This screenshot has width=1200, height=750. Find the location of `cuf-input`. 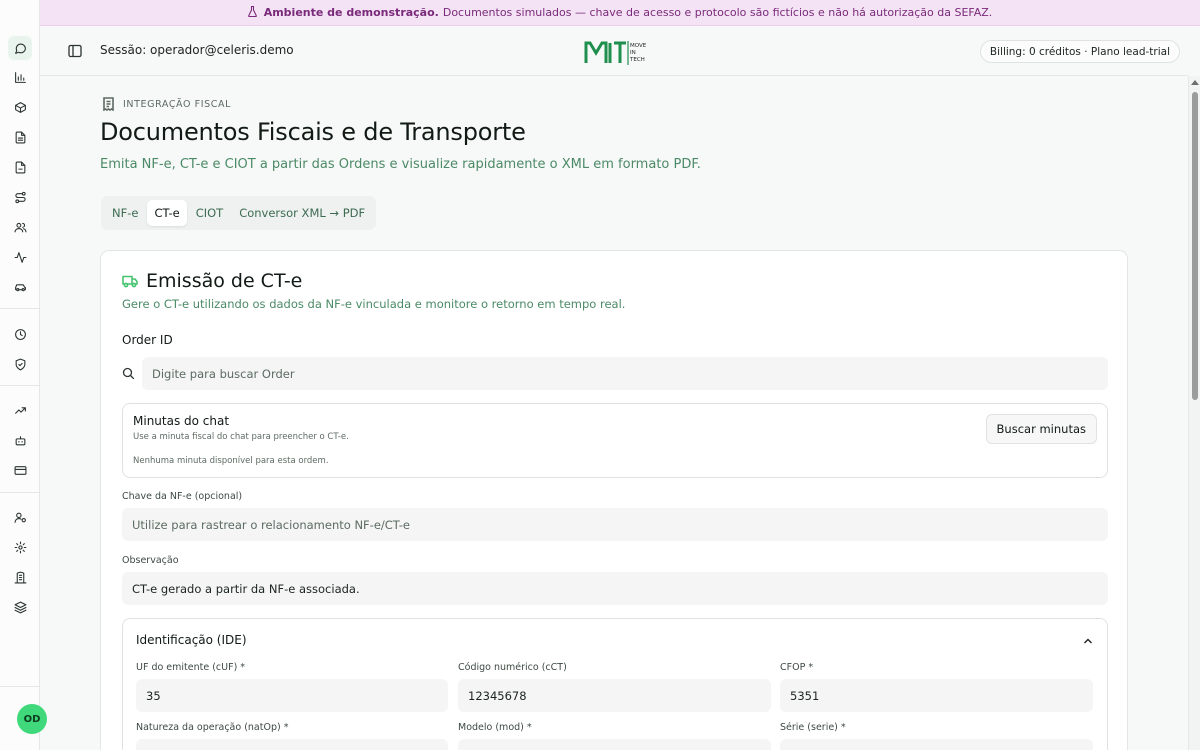

cuf-input is located at coordinates (292, 695).